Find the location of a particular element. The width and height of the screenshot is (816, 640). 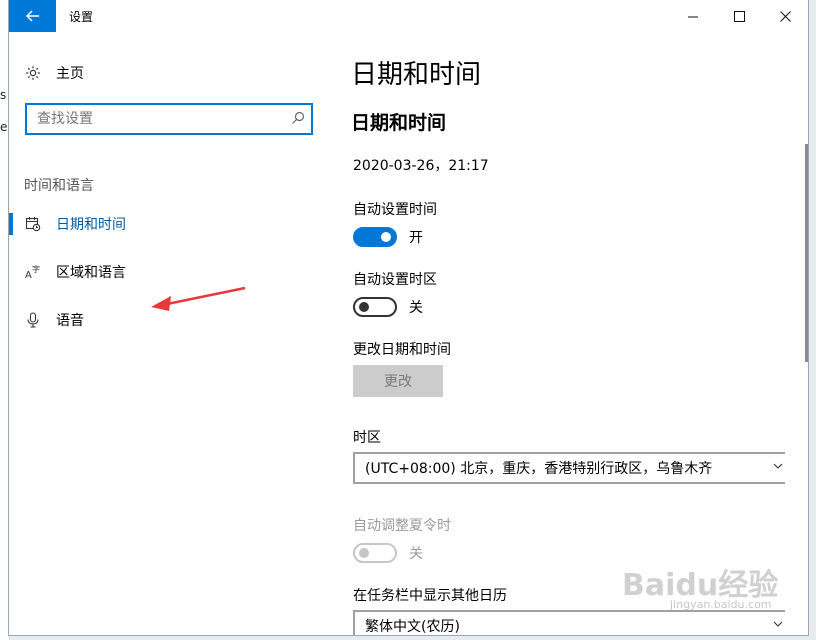

dst-row: 关 is located at coordinates (388, 553).